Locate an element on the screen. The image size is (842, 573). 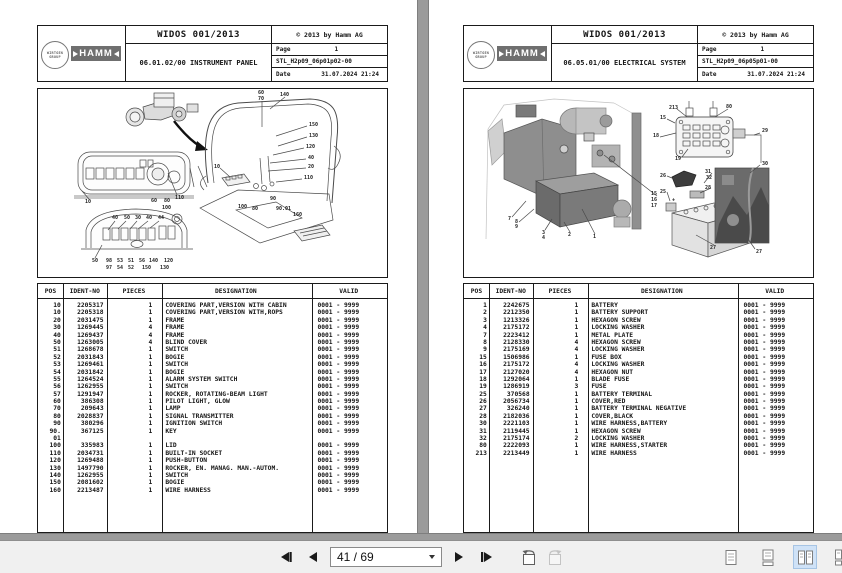
col-ident-no: IDENT-NO is located at coordinates (84, 291).